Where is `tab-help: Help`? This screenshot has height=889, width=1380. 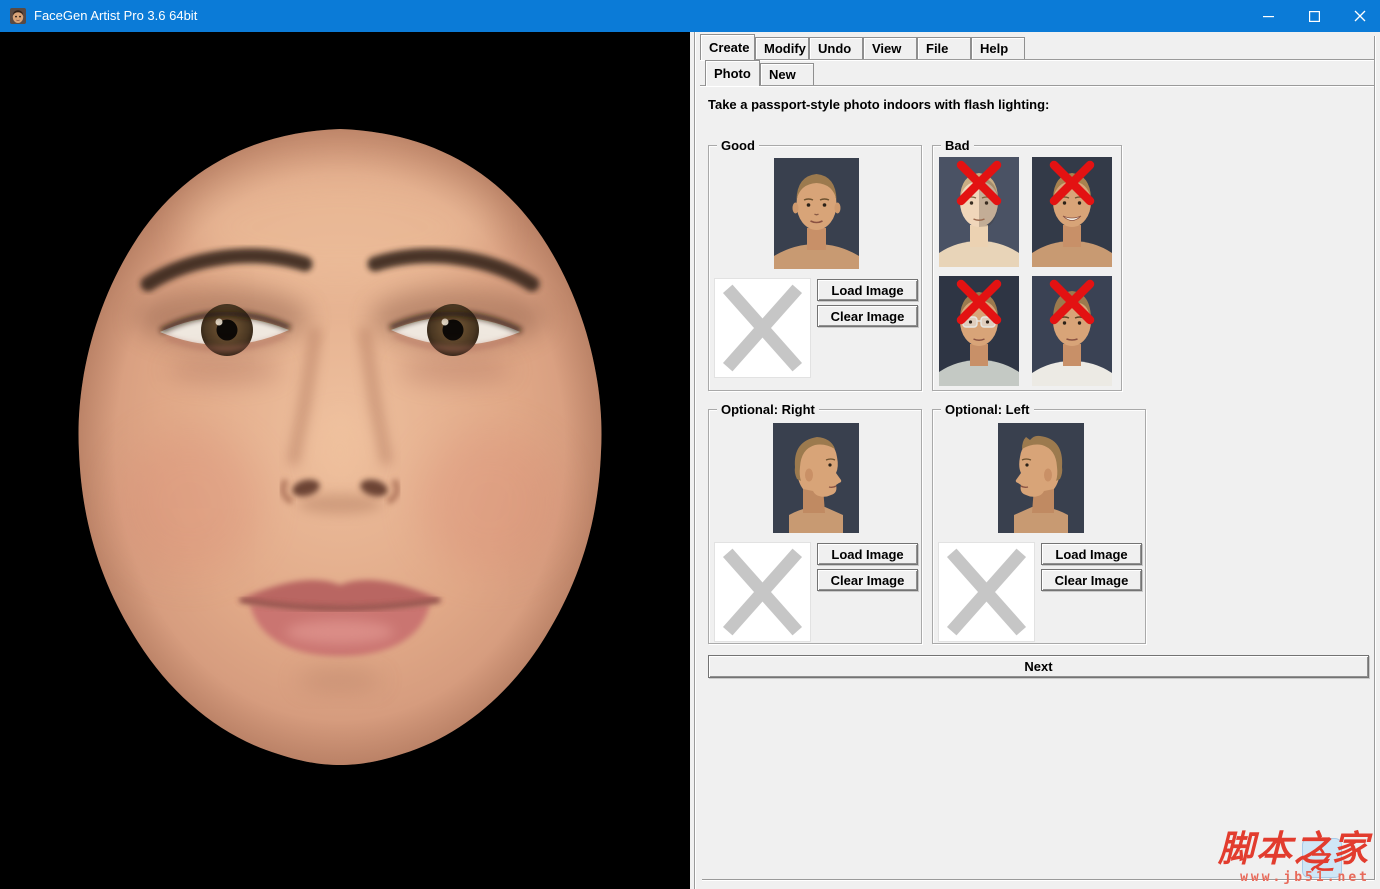
tab-help: Help is located at coordinates (998, 48).